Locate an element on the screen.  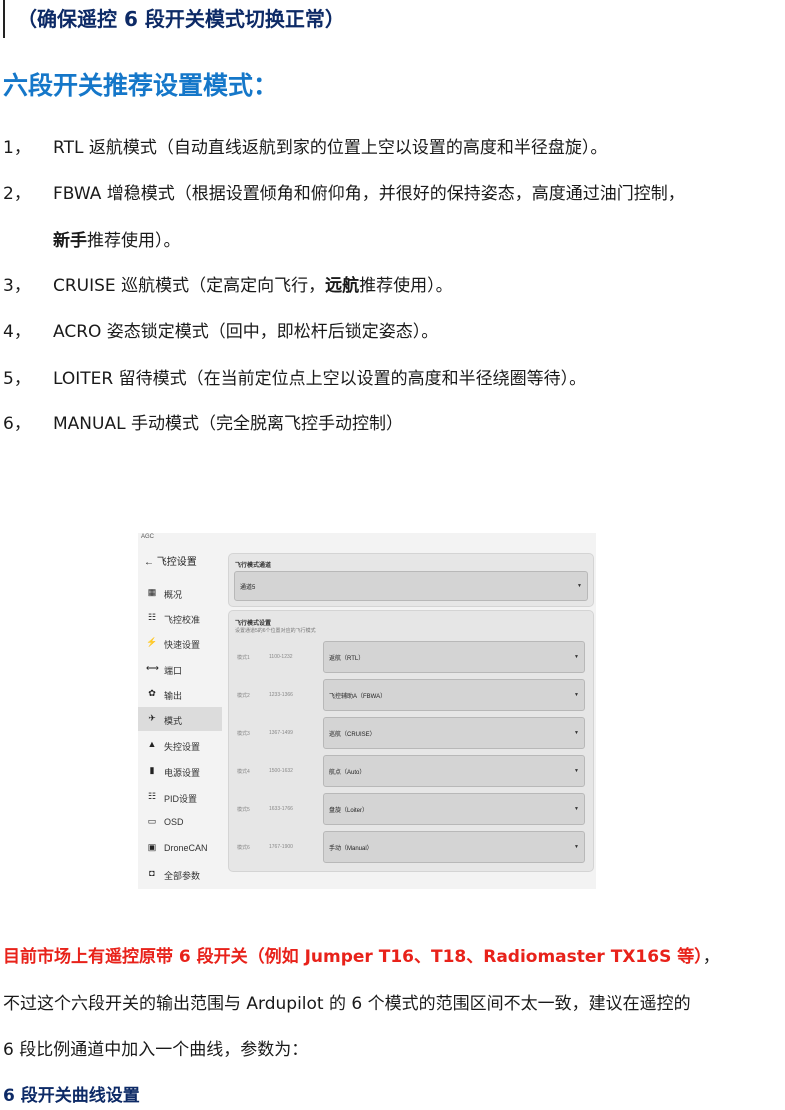
dashboard-icon: ▦ is located at coordinates (152, 592).